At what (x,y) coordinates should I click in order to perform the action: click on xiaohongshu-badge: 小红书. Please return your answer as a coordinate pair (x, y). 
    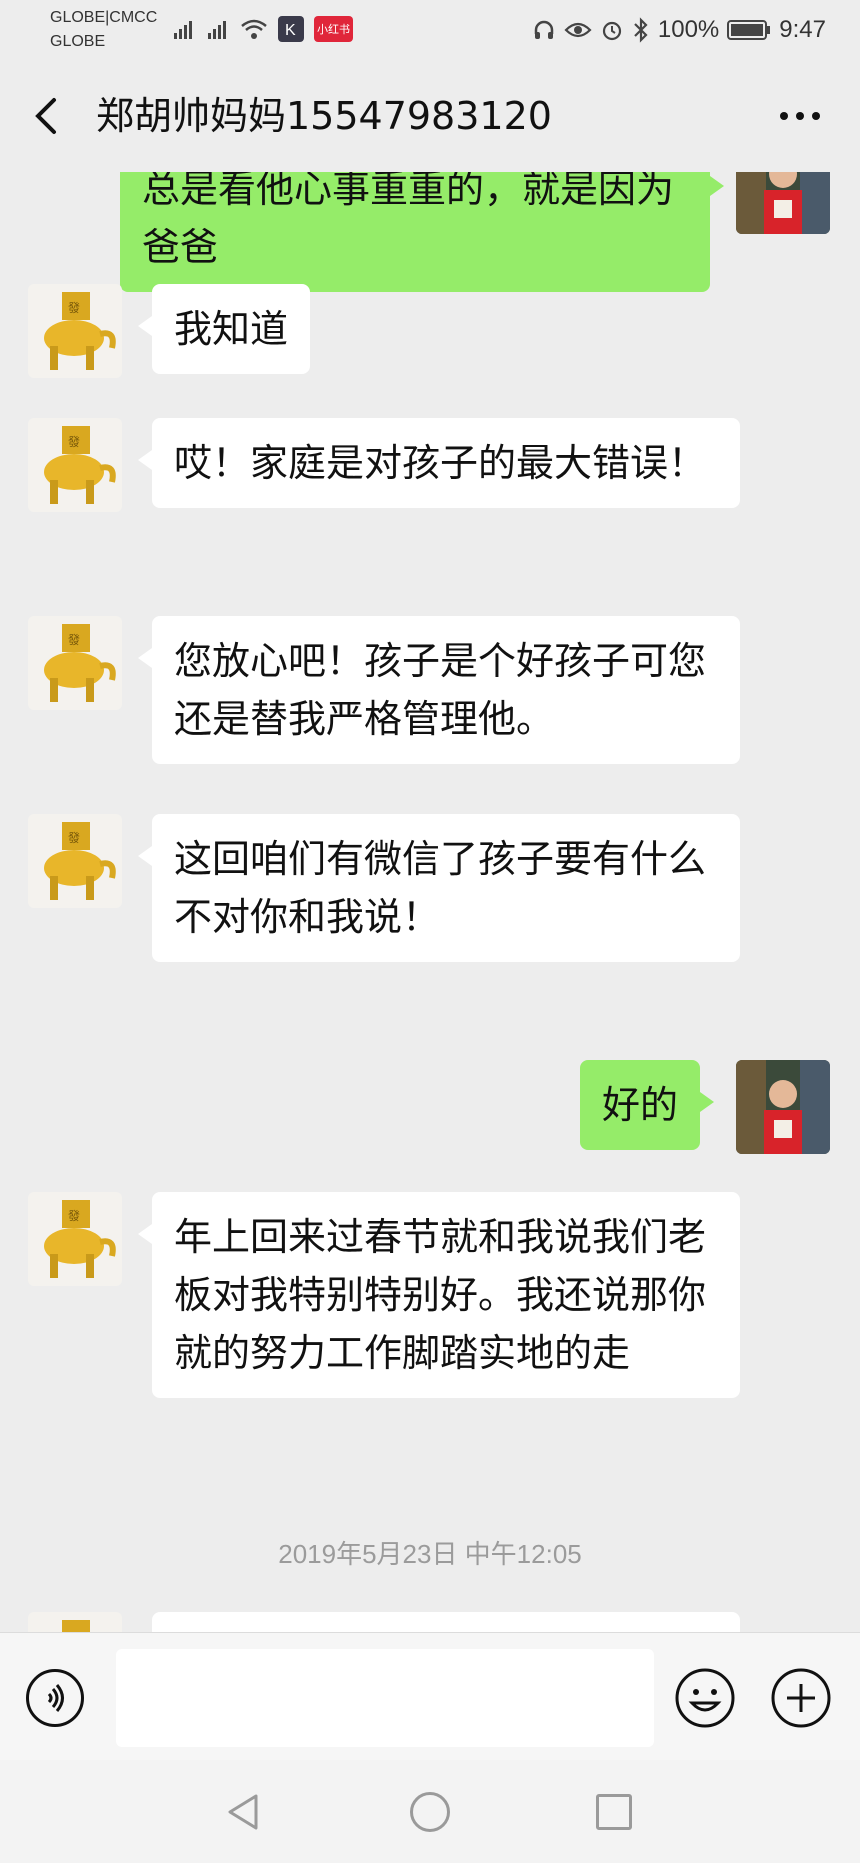
    Looking at the image, I should click on (333, 29).